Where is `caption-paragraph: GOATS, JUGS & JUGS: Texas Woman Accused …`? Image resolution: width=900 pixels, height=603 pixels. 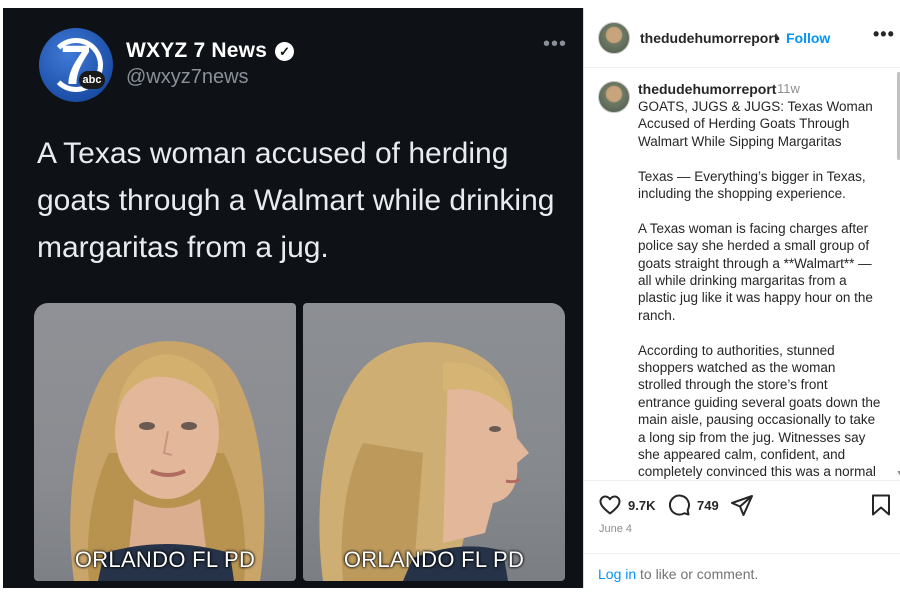
caption-paragraph: GOATS, JUGS & JUGS: Texas Woman Accused … is located at coordinates (755, 124).